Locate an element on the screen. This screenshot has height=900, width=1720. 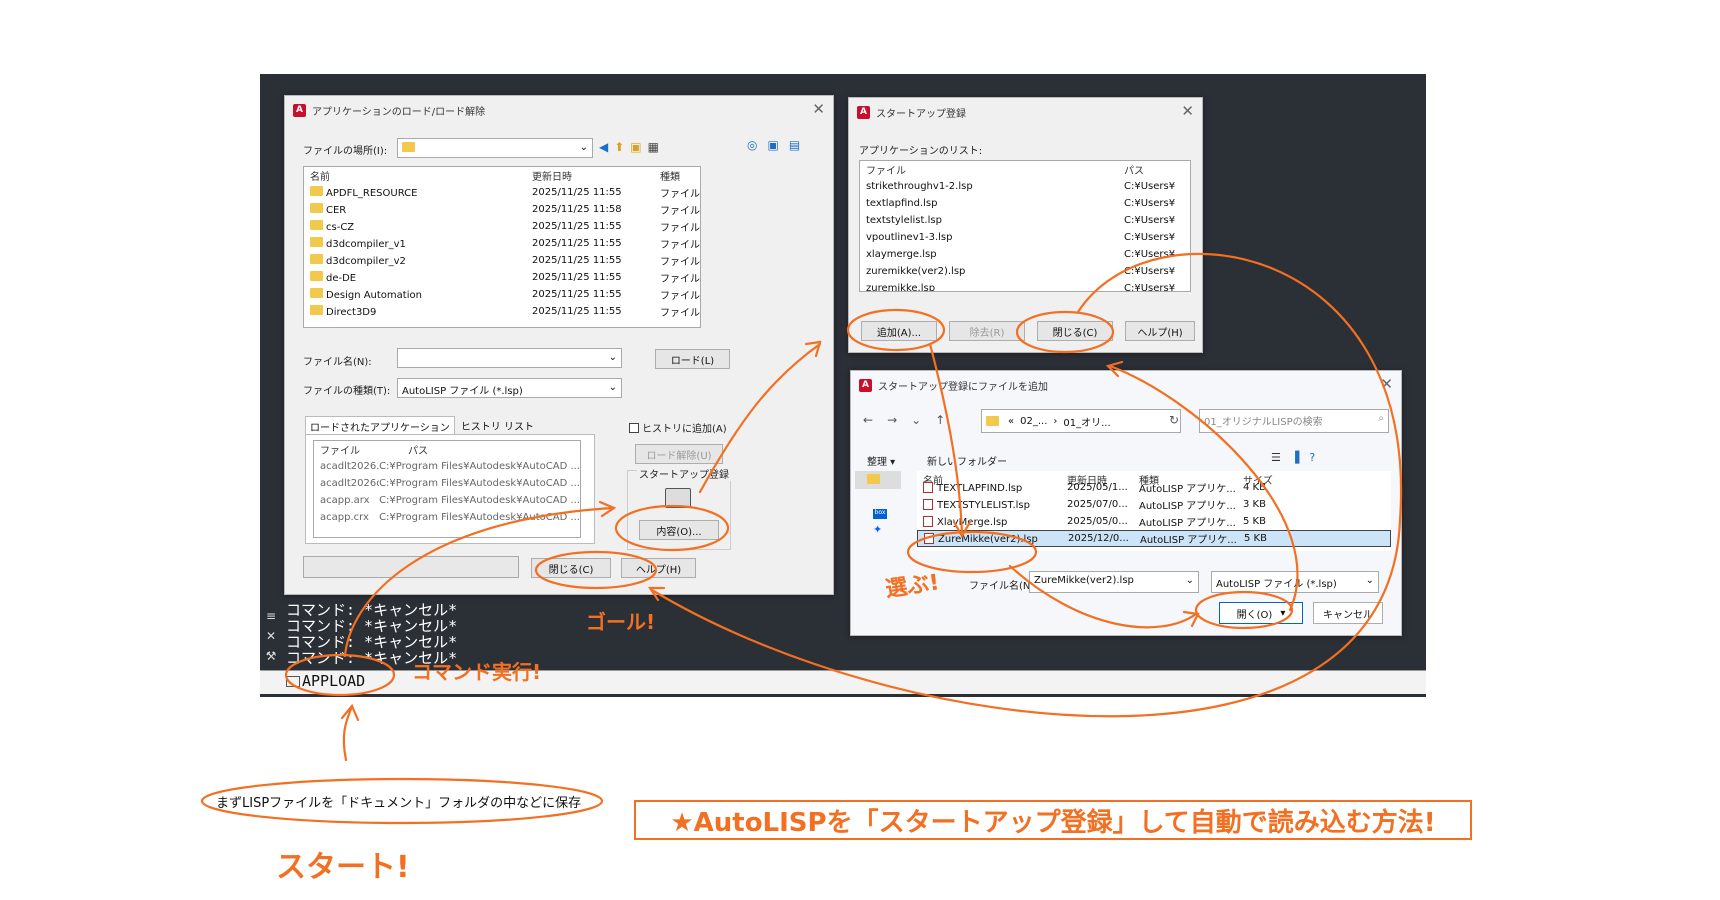
annotation-circle-appload is located at coordinates (340, 675).